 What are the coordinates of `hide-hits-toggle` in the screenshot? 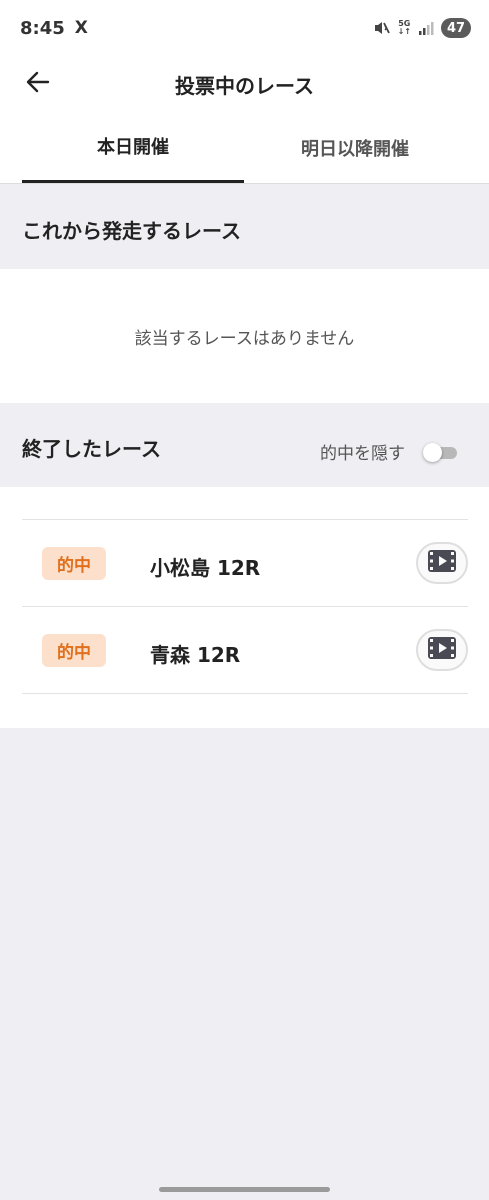 It's located at (440, 452).